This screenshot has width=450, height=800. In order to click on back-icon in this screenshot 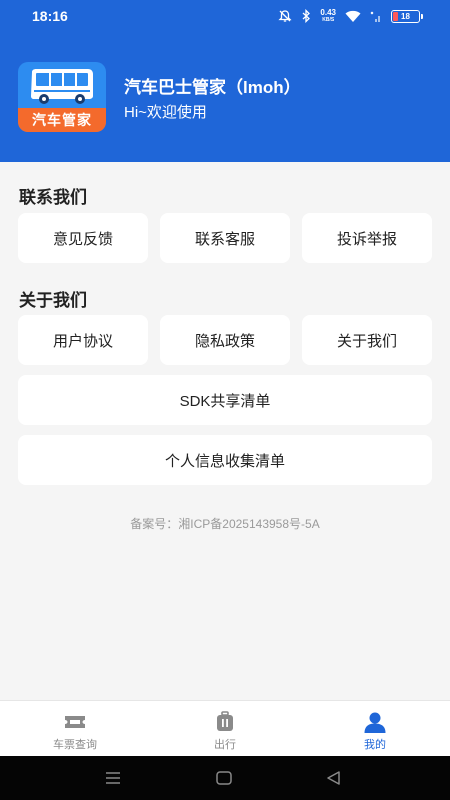, I will do `click(334, 778)`.